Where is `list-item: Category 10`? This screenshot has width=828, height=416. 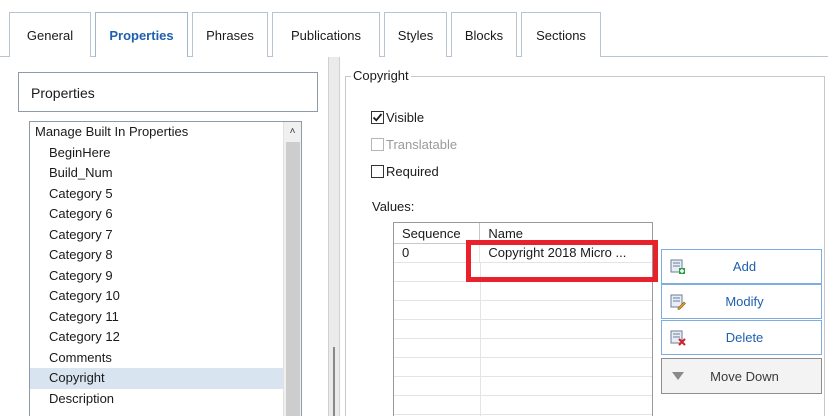
list-item: Category 10 is located at coordinates (157, 296).